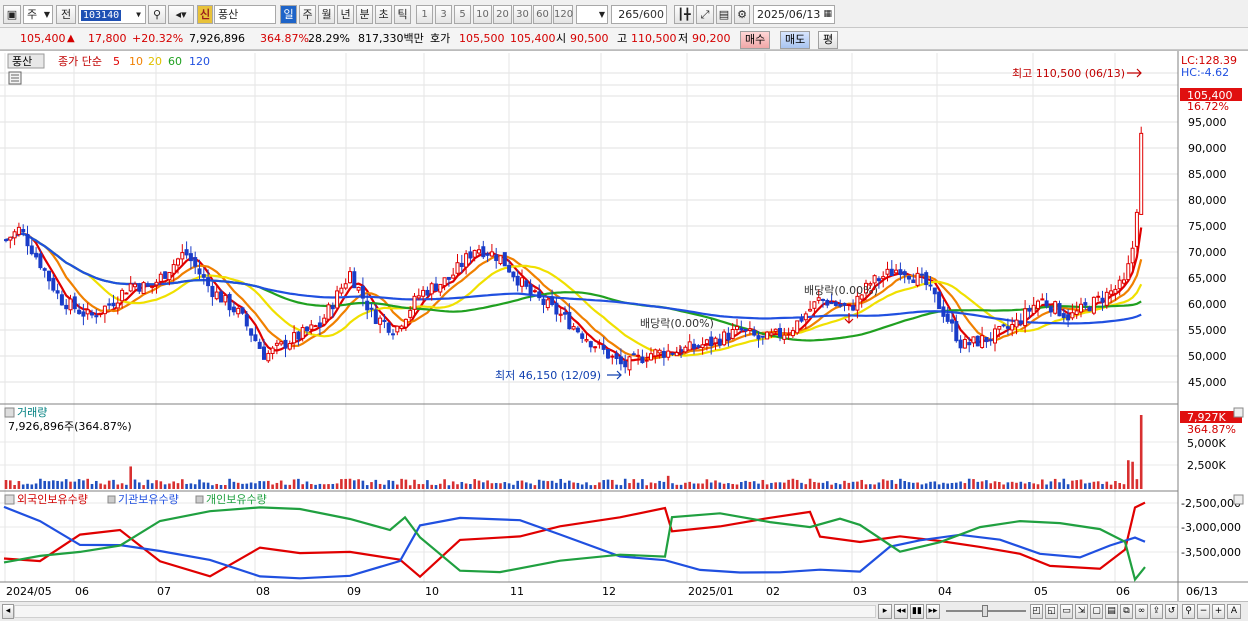  What do you see at coordinates (1207, 200) in the screenshot?
I see `price-tick-label: 80,000` at bounding box center [1207, 200].